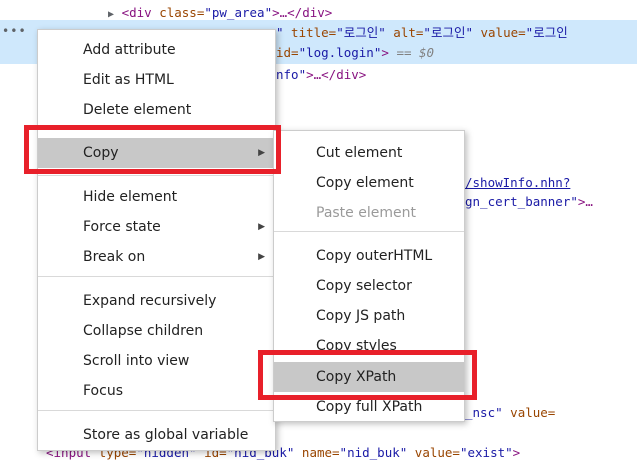  What do you see at coordinates (156, 110) in the screenshot?
I see `menu-item-delete-element: Delete element` at bounding box center [156, 110].